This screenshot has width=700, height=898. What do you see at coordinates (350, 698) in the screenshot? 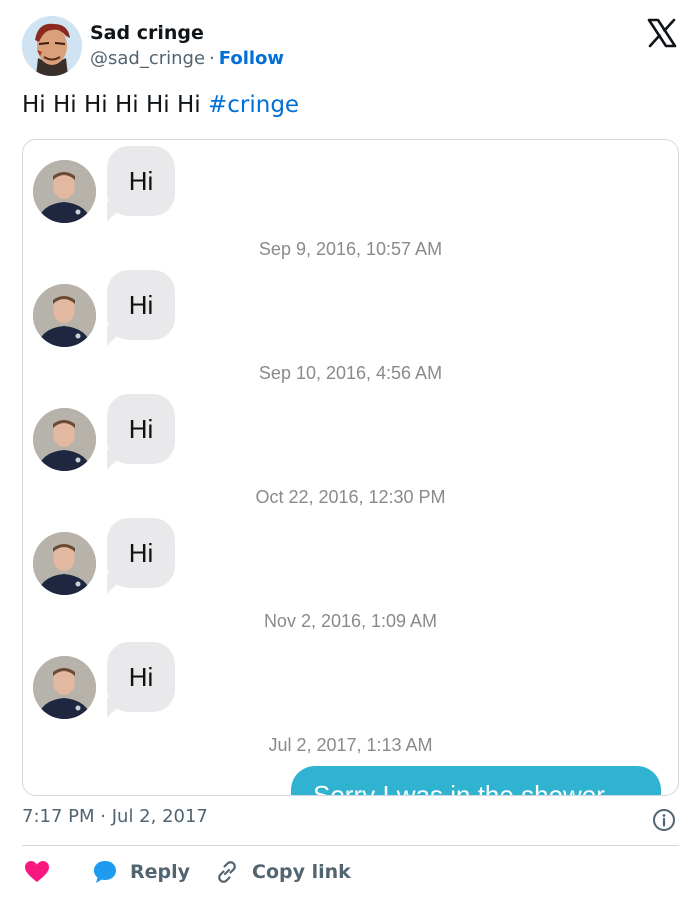
I see `message-row: Hi Jul 2, 2017, 1:13 AM` at bounding box center [350, 698].